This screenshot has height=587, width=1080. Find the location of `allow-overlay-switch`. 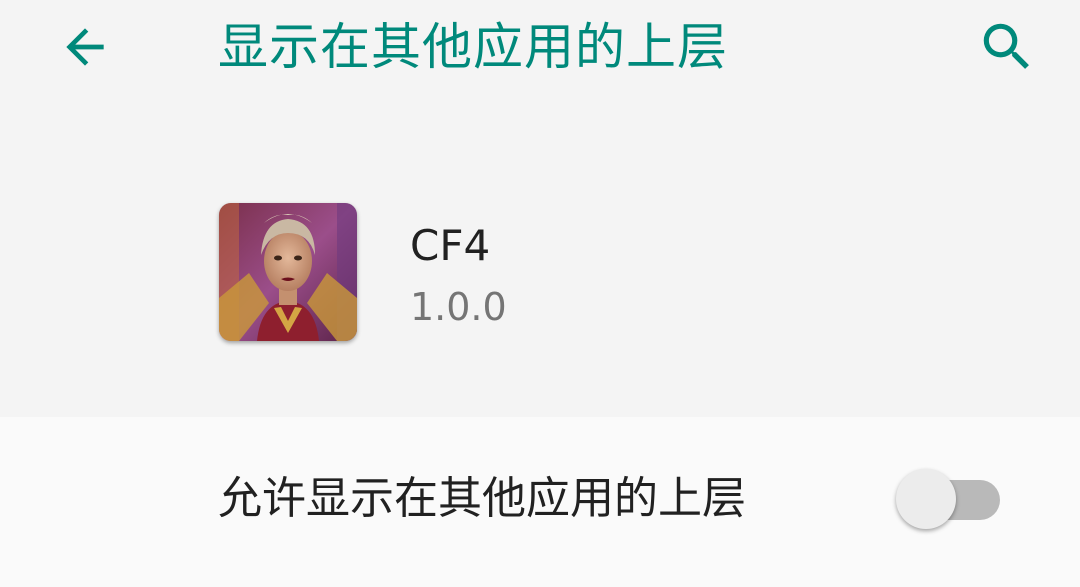

allow-overlay-switch is located at coordinates (949, 499).